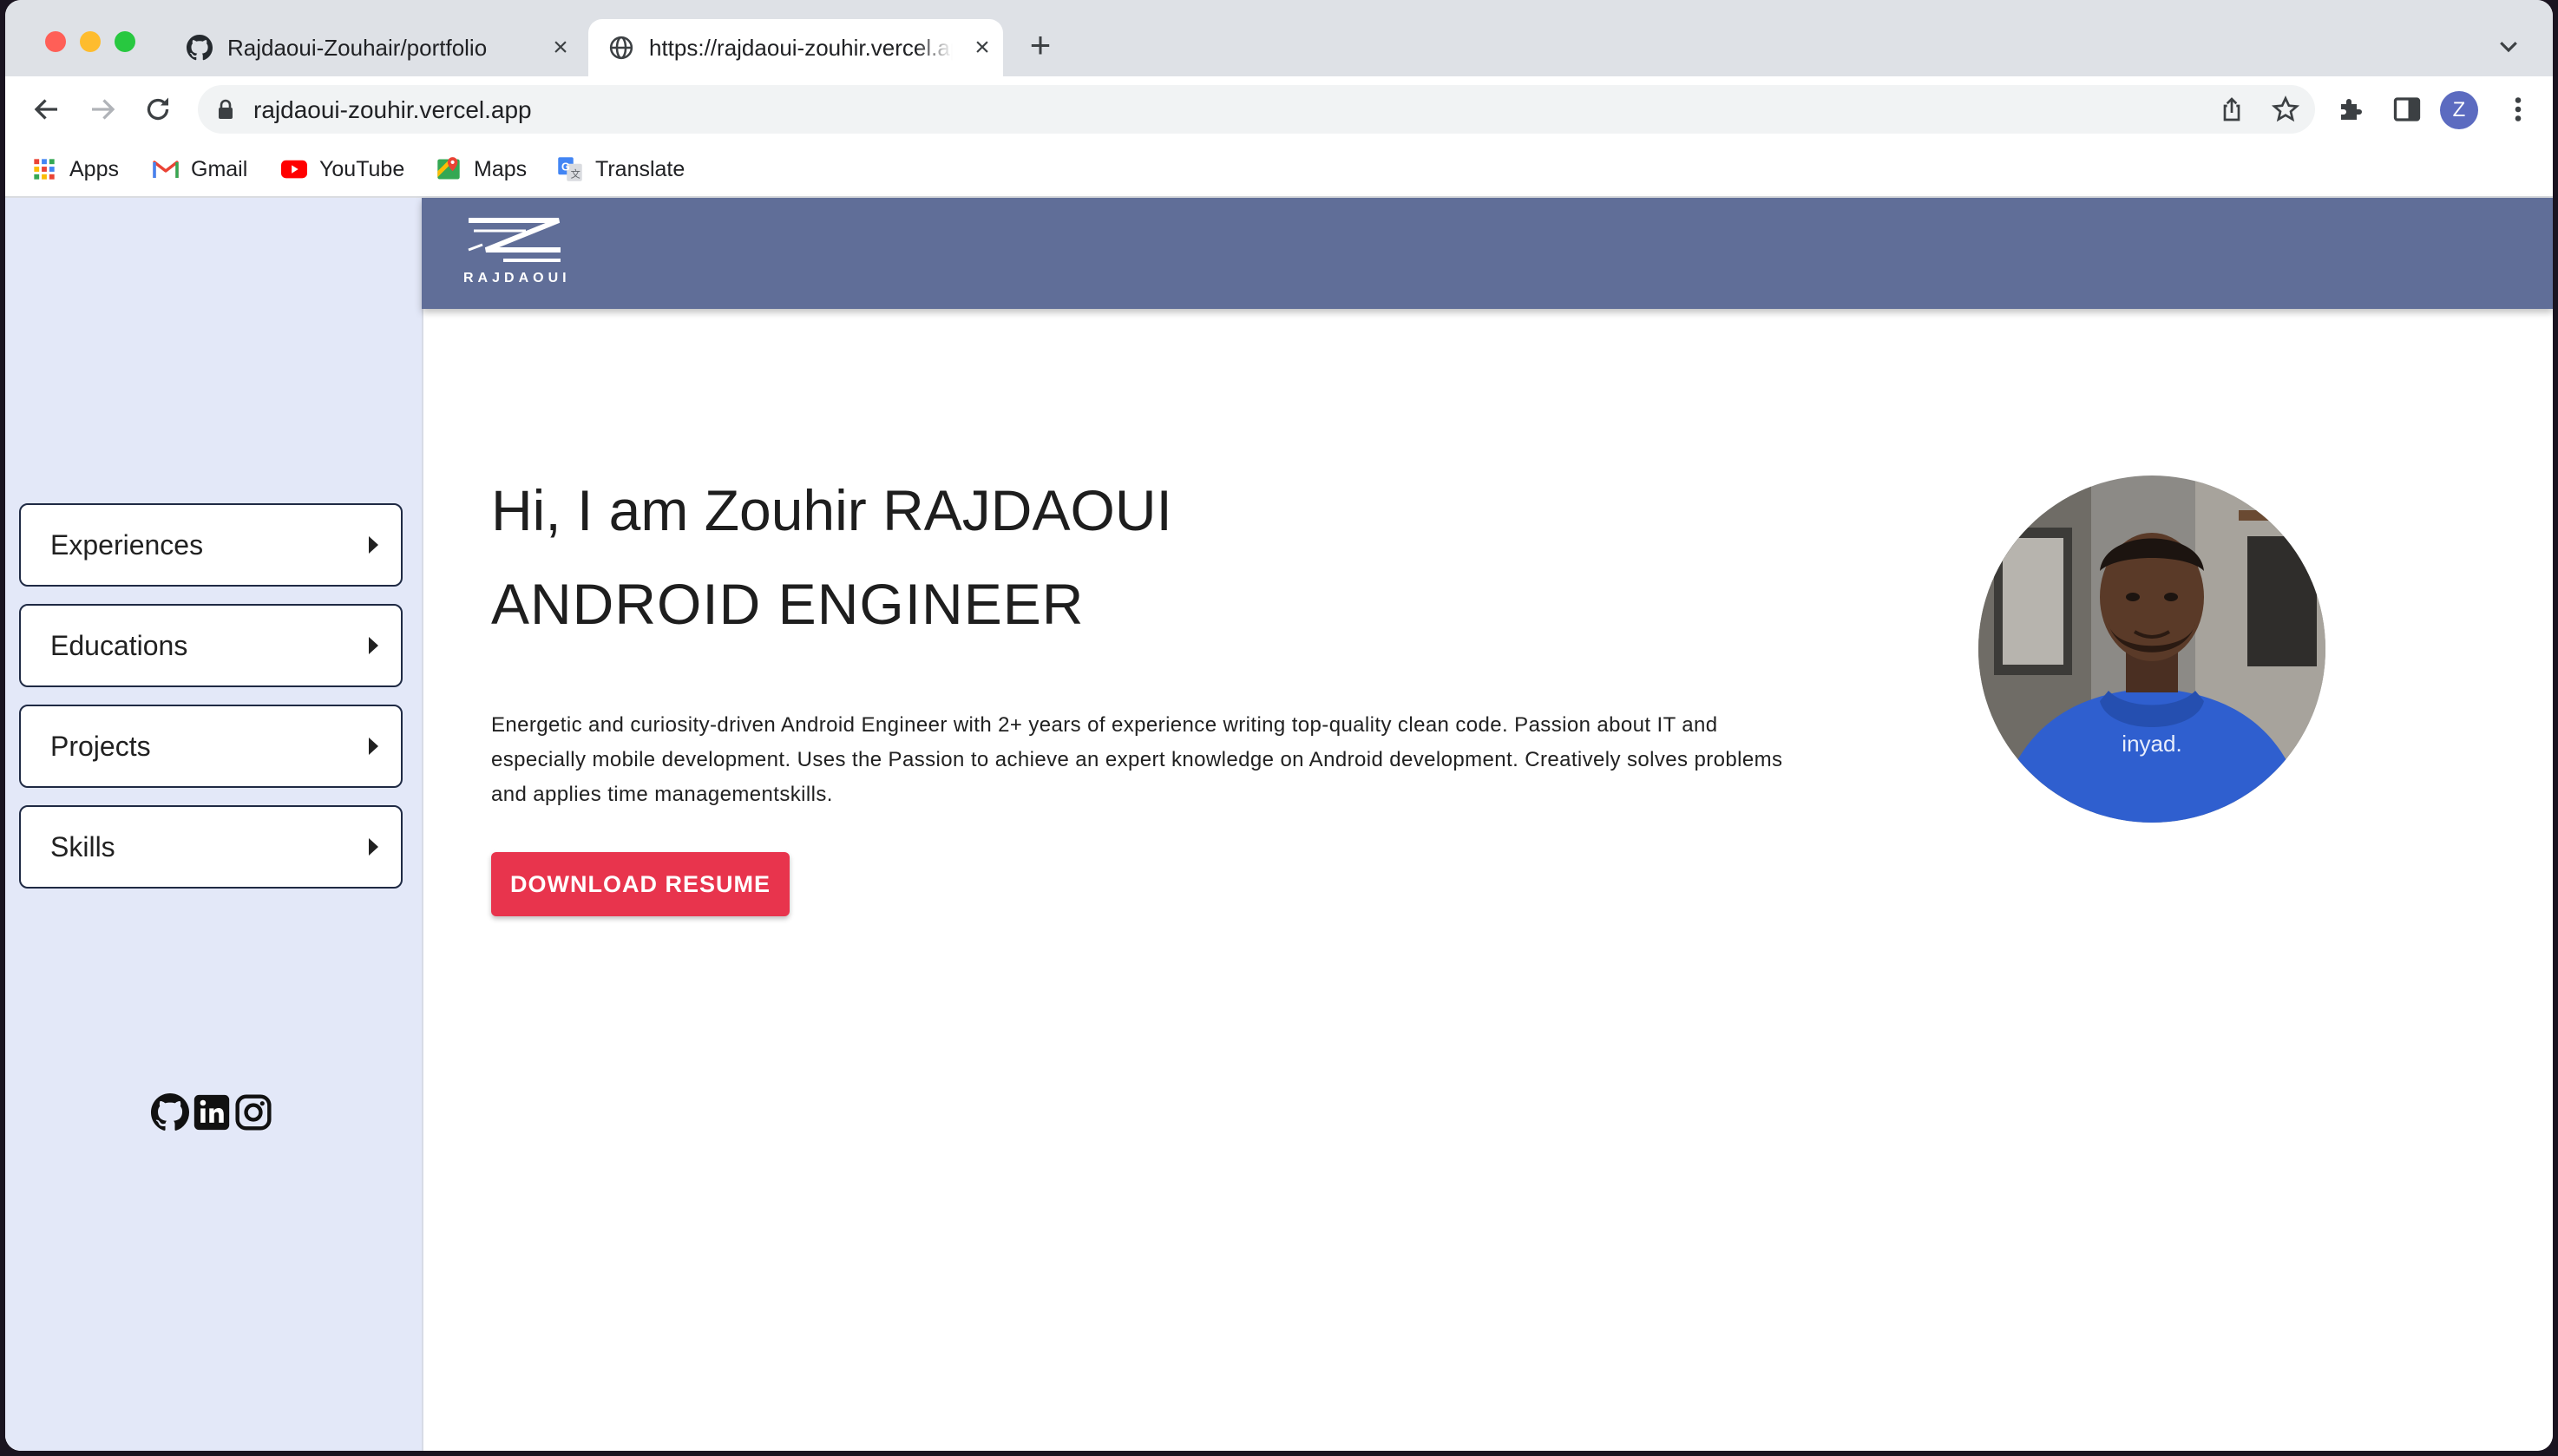 The height and width of the screenshot is (1456, 2558). I want to click on bookmark-label: Gmail, so click(219, 168).